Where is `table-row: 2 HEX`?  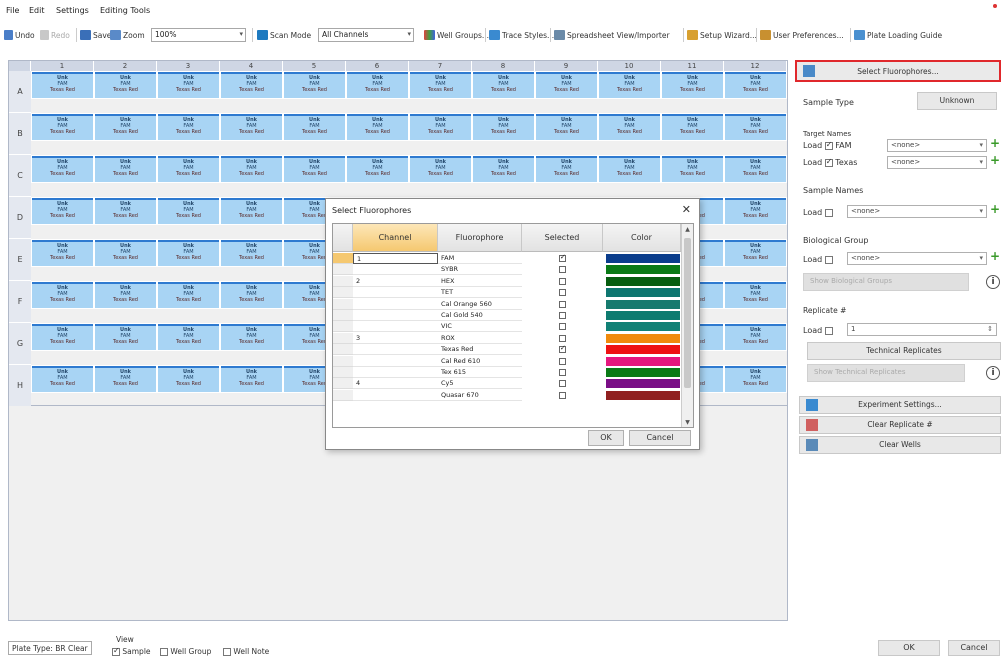 table-row: 2 HEX is located at coordinates (507, 281).